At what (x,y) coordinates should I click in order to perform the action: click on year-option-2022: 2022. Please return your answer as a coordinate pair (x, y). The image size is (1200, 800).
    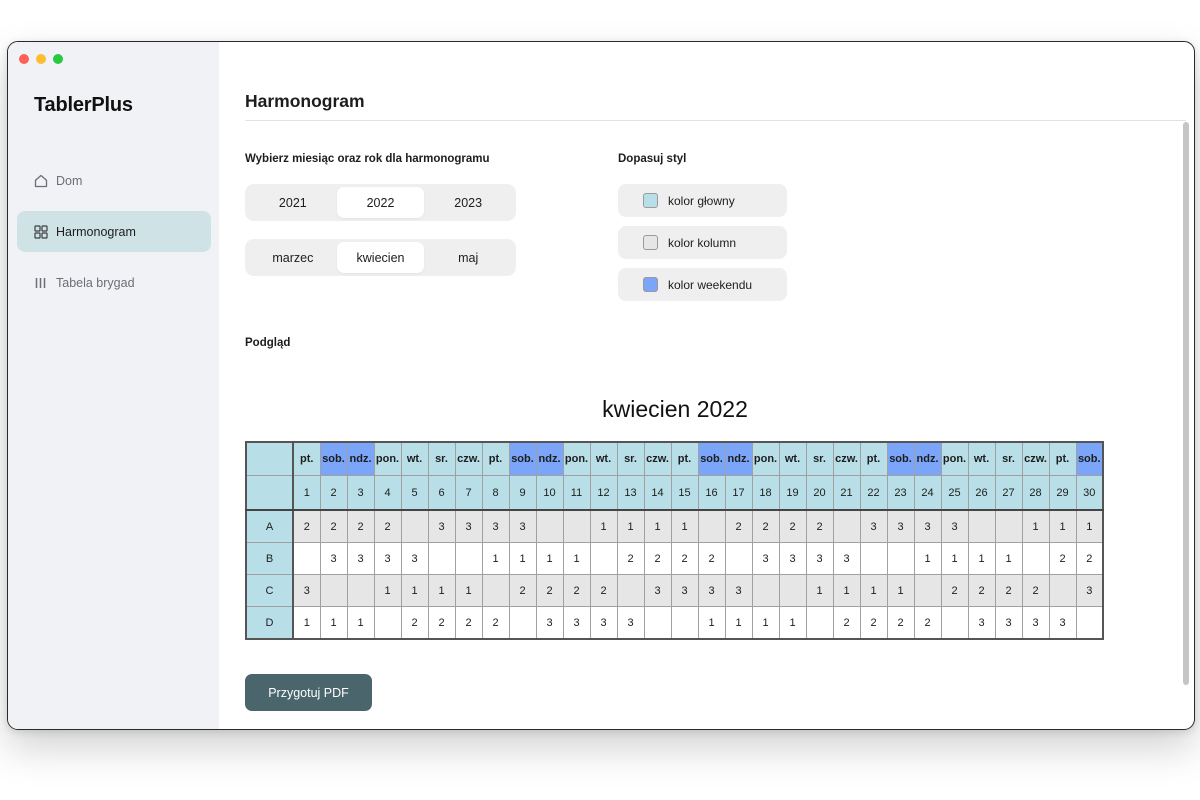
    Looking at the image, I should click on (380, 202).